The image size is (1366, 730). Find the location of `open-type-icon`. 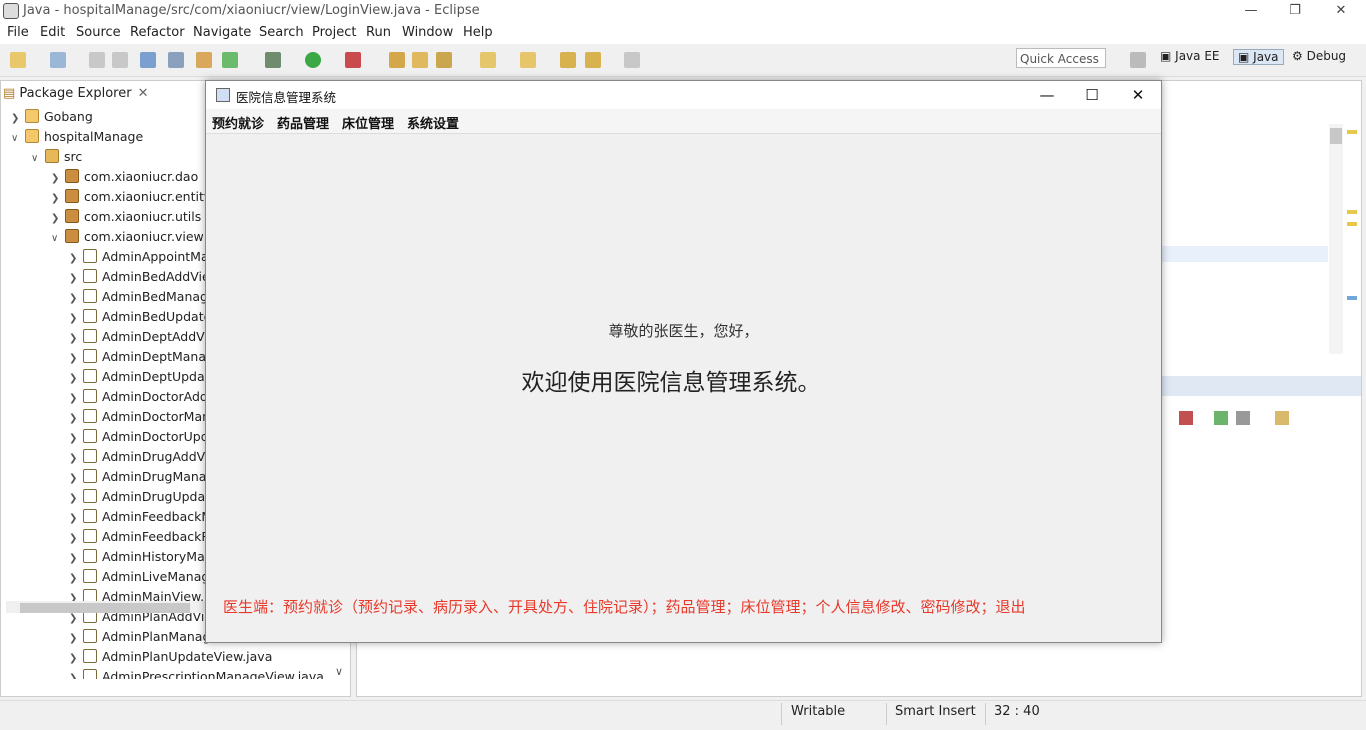

open-type-icon is located at coordinates (397, 60).